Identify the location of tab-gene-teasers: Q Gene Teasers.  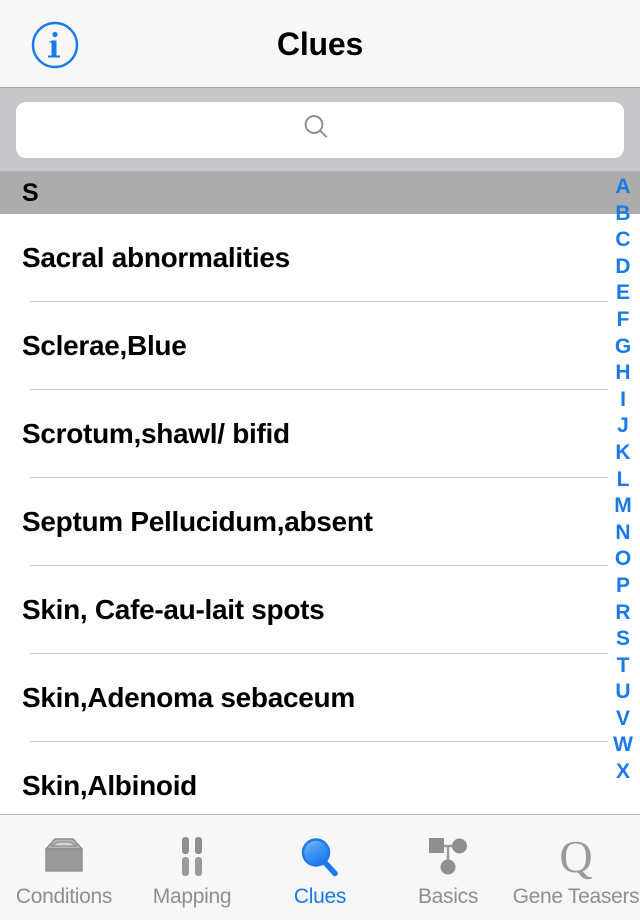
(576, 867).